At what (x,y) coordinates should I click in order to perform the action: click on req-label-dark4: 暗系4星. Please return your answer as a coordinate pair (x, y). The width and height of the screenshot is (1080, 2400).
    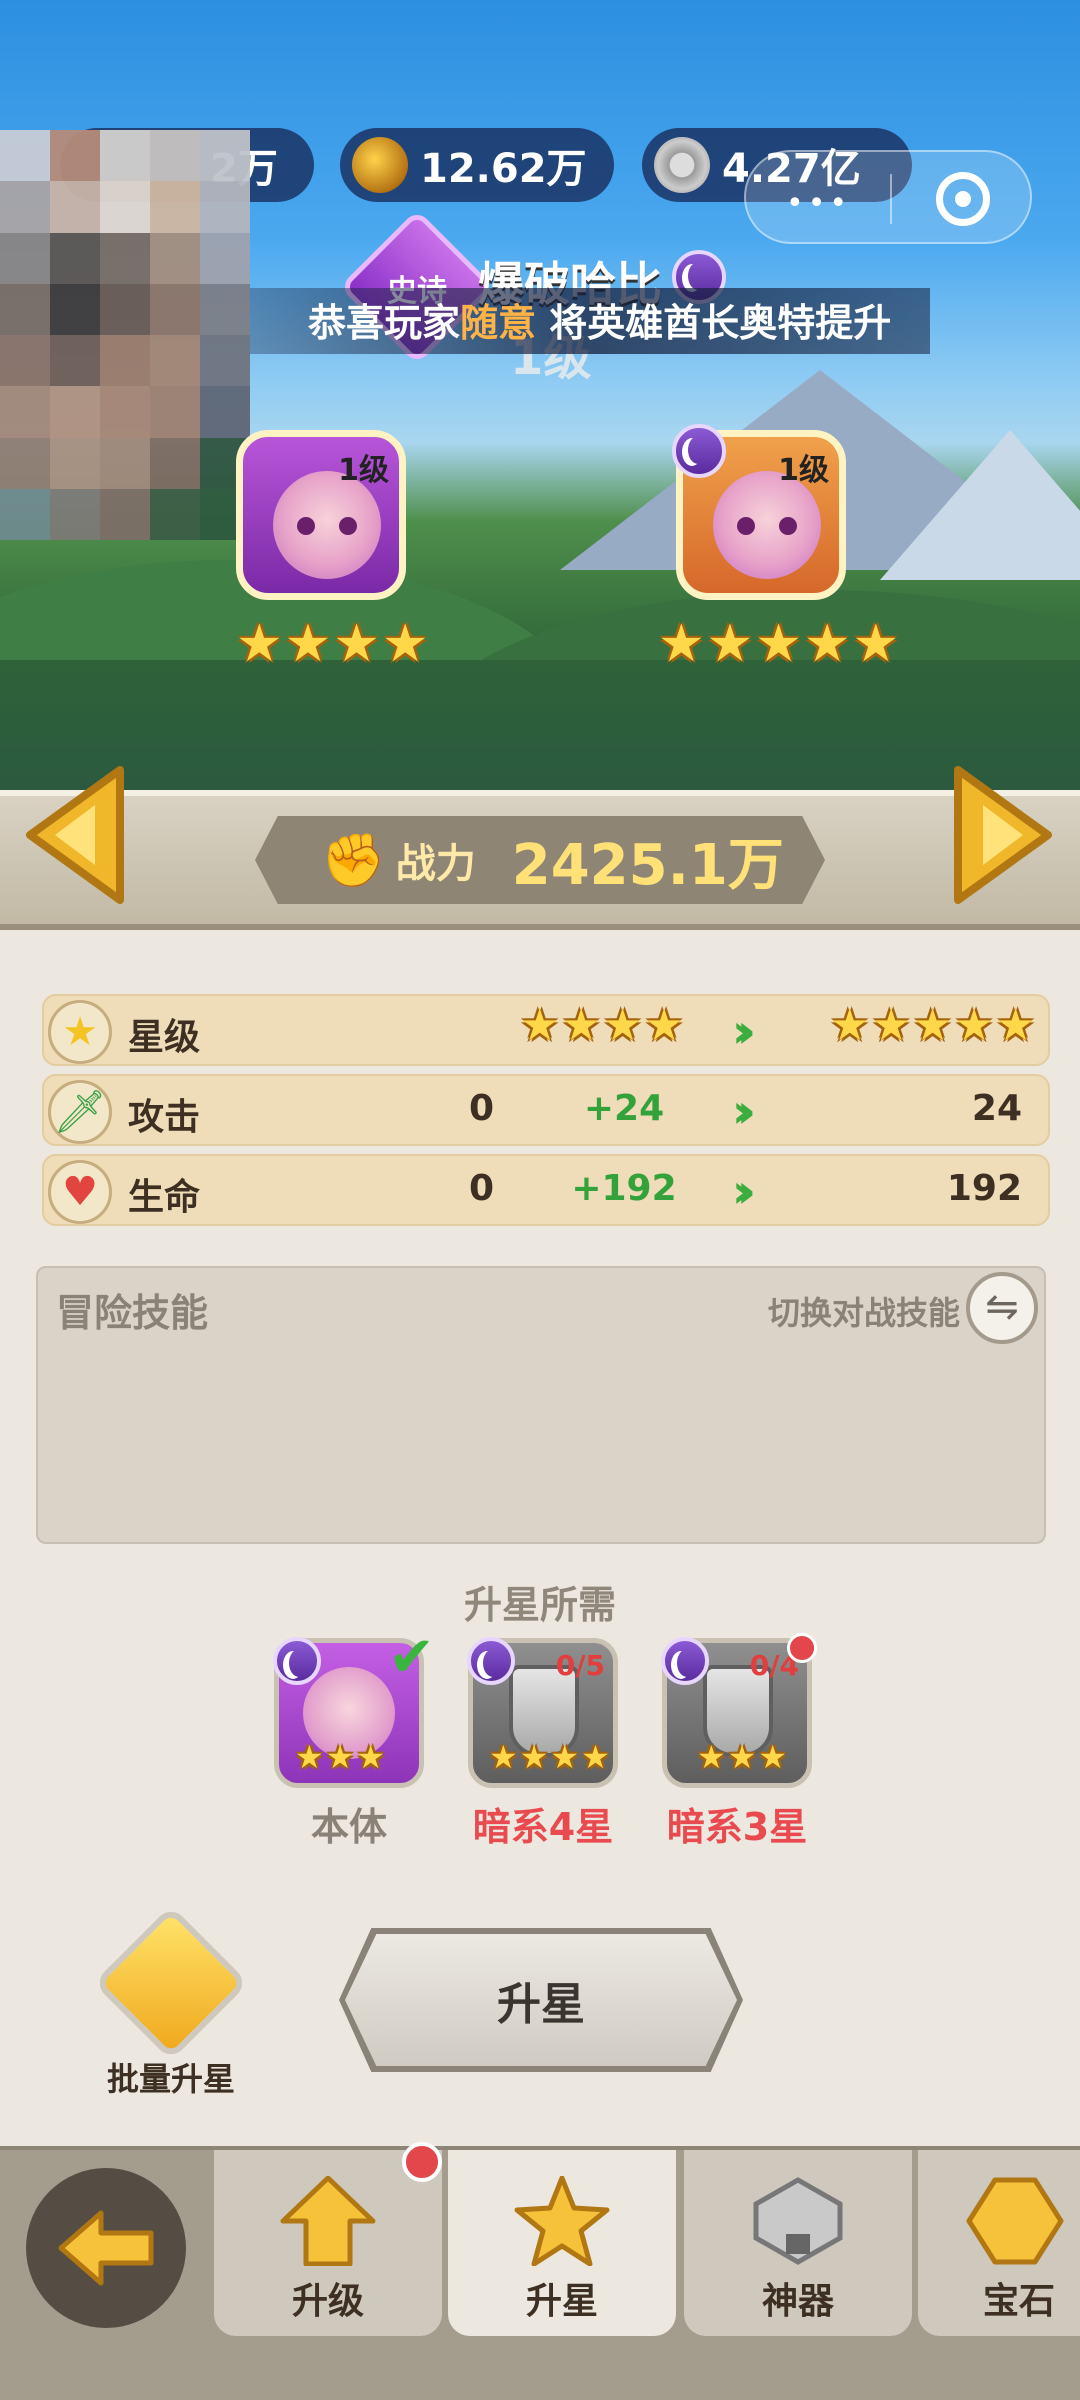
    Looking at the image, I should click on (543, 1827).